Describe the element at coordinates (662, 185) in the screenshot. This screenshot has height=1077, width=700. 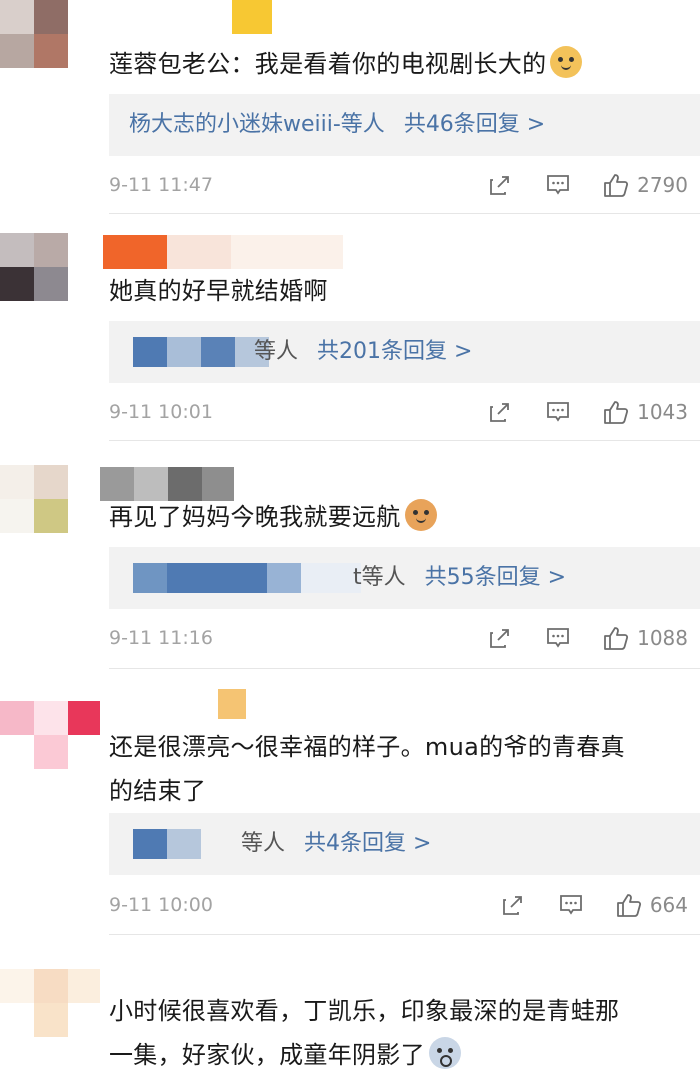
I see `like-count: 2790` at that location.